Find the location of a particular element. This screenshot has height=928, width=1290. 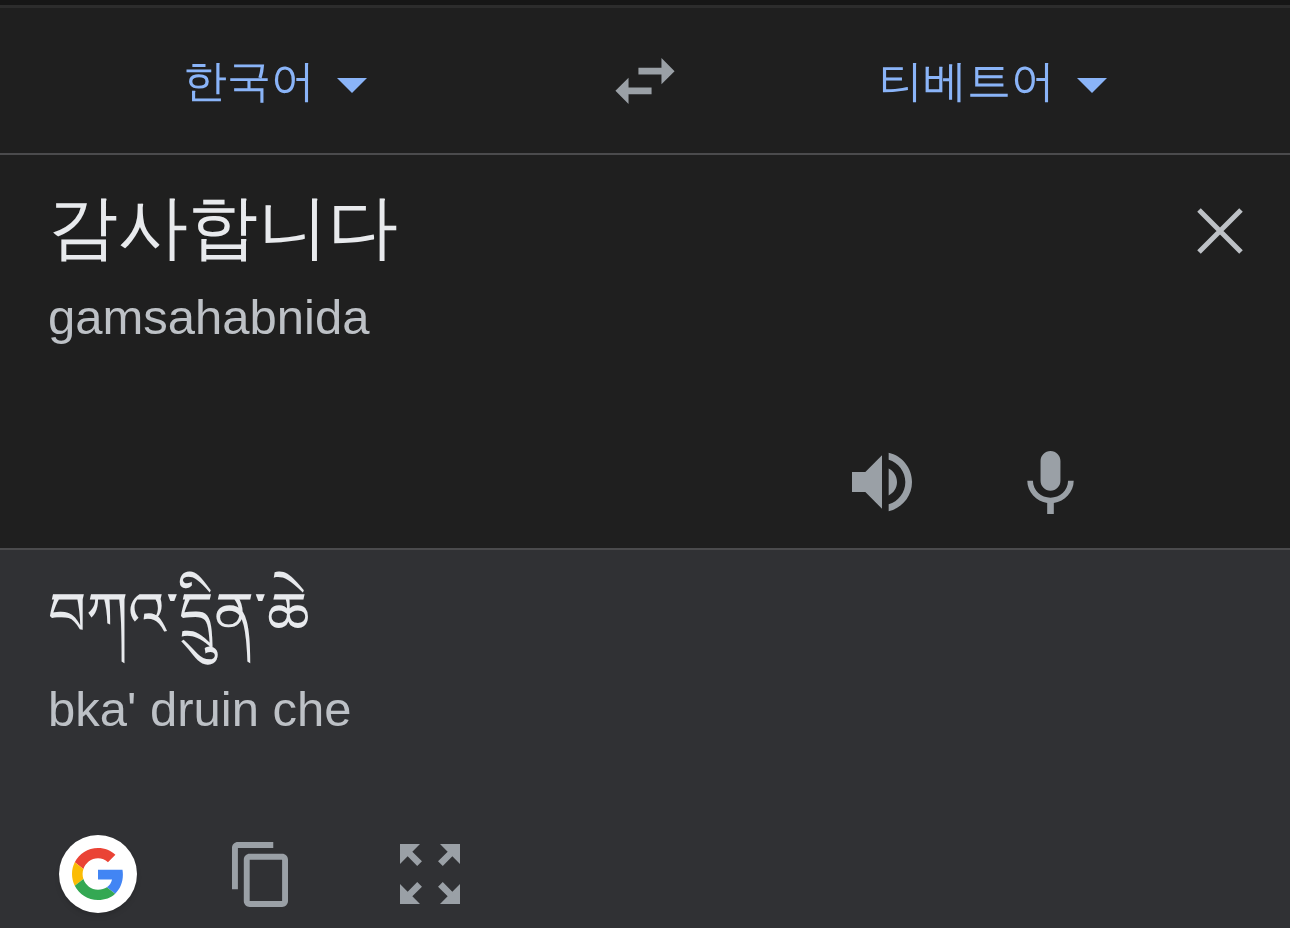

swap-arrows-icon is located at coordinates (645, 80).